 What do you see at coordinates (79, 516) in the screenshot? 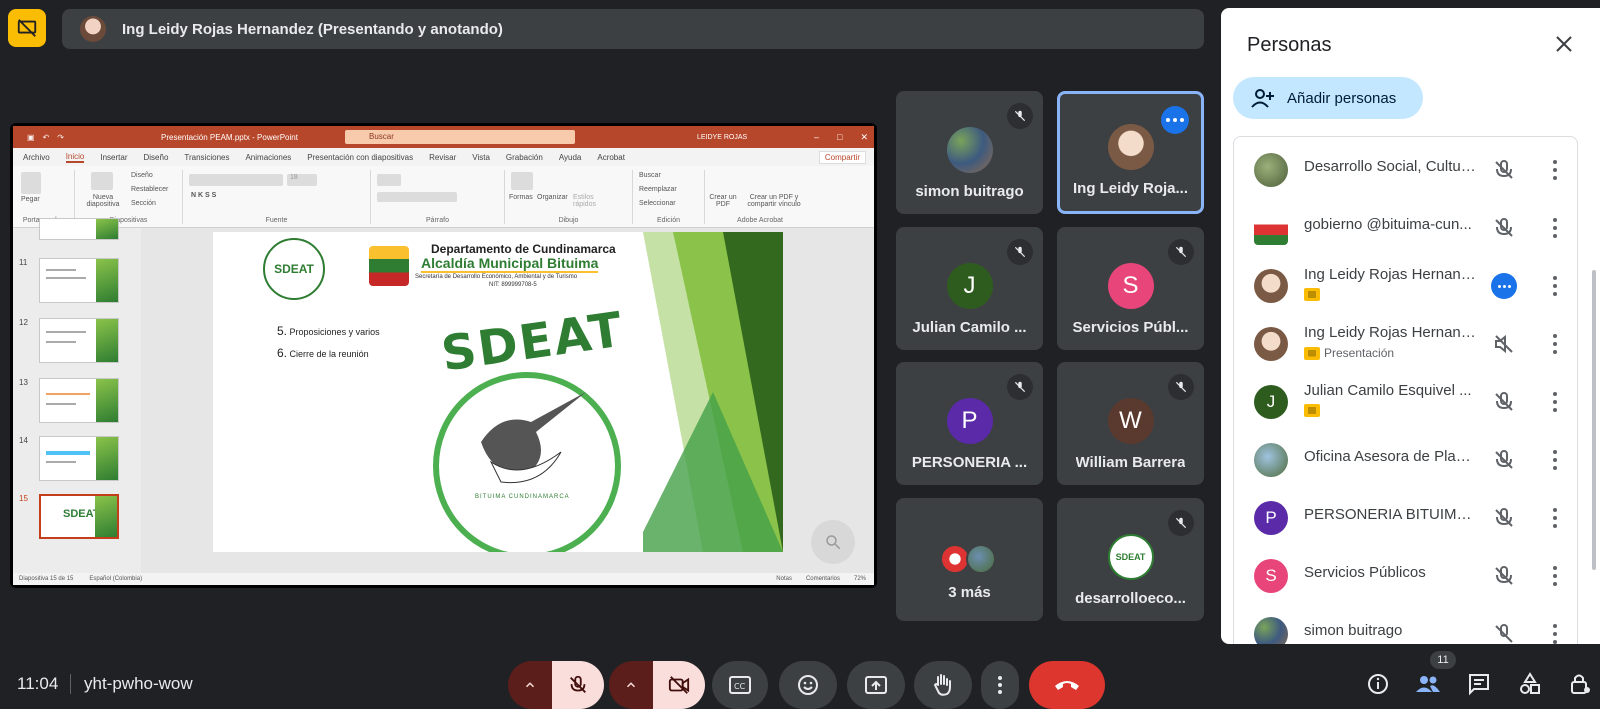
I see `slide-thumbnail-selected: SDEAT` at bounding box center [79, 516].